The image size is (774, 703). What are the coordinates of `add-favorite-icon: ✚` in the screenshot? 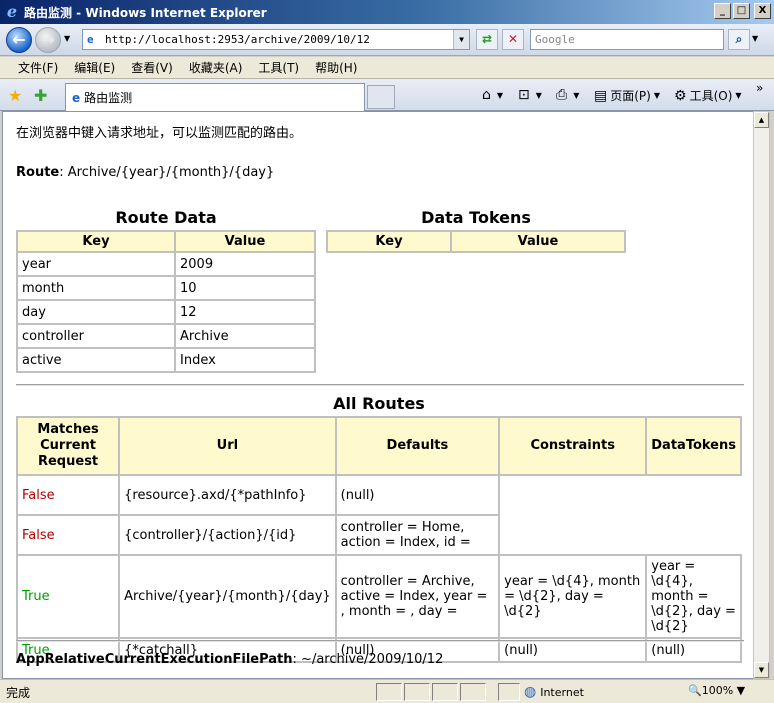 It's located at (40, 95).